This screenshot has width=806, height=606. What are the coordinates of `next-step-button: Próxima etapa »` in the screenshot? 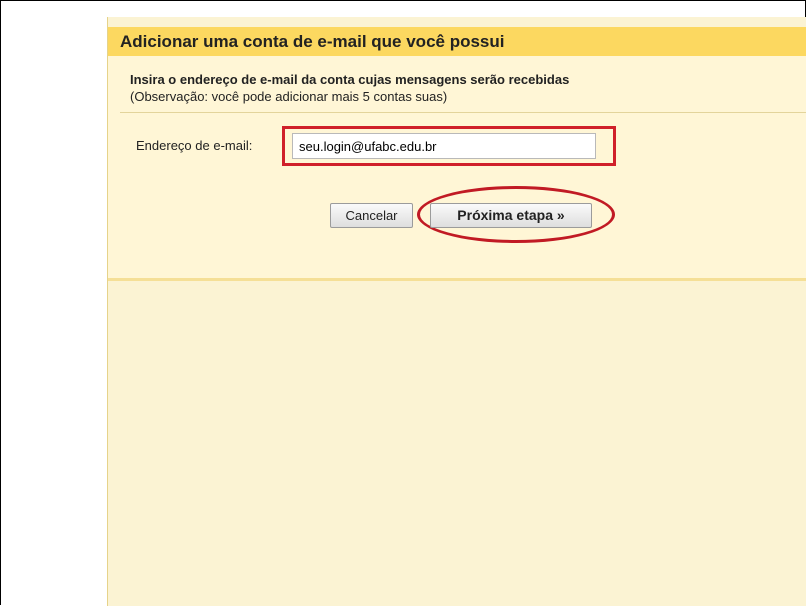 It's located at (511, 215).